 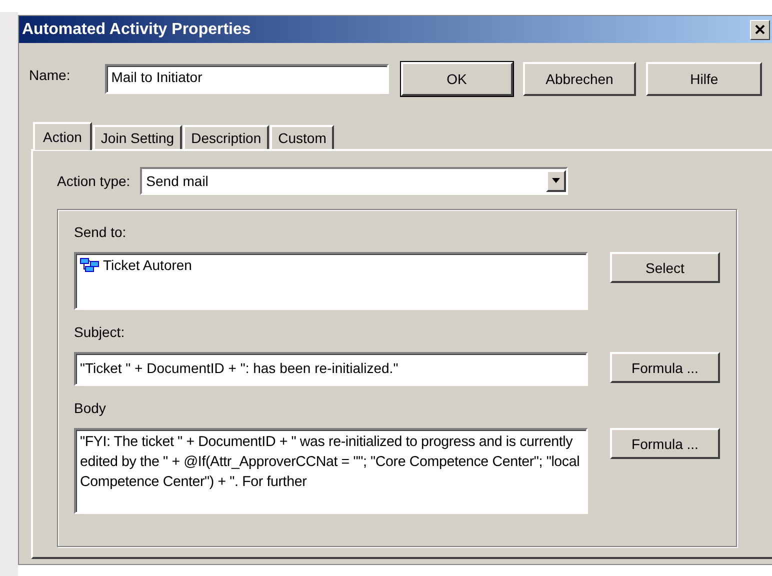 What do you see at coordinates (331, 471) in the screenshot?
I see `body-field: "FYI: The ticket " + DocumentID + " was re-initialized to progress and is currently edited by the " + @If(Attr_ApproverCCNat = ""; "Core Competence Center"; "local Competence Center") + ". For further` at bounding box center [331, 471].